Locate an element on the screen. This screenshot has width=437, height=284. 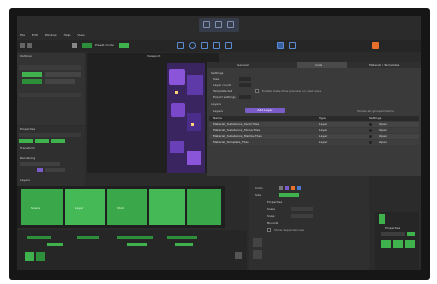
table-row: Material_Template_Tiles Layer Open is located at coordinates (314, 142).